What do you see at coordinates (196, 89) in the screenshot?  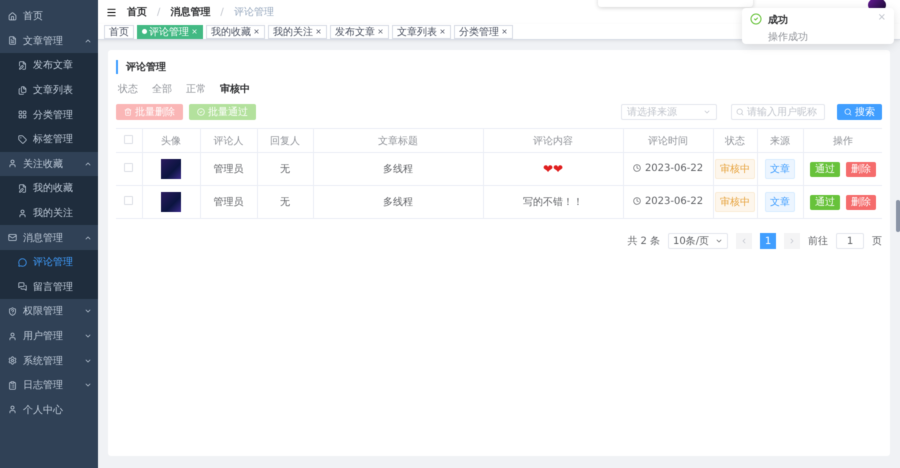 I see `filter-option: 正常` at bounding box center [196, 89].